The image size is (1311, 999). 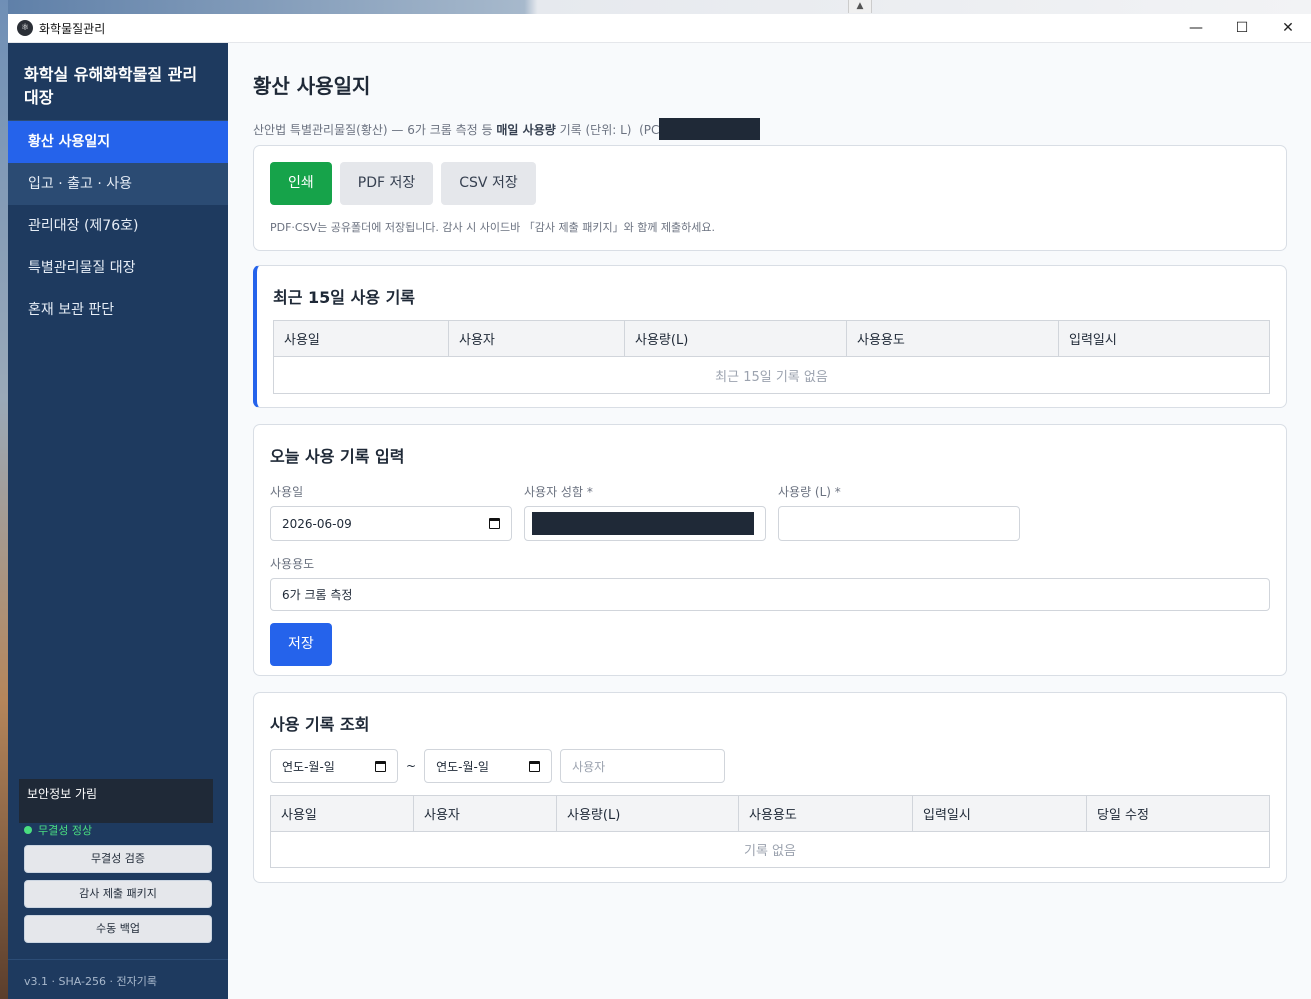 What do you see at coordinates (312, 86) in the screenshot?
I see `page-title: 황산 사용일지` at bounding box center [312, 86].